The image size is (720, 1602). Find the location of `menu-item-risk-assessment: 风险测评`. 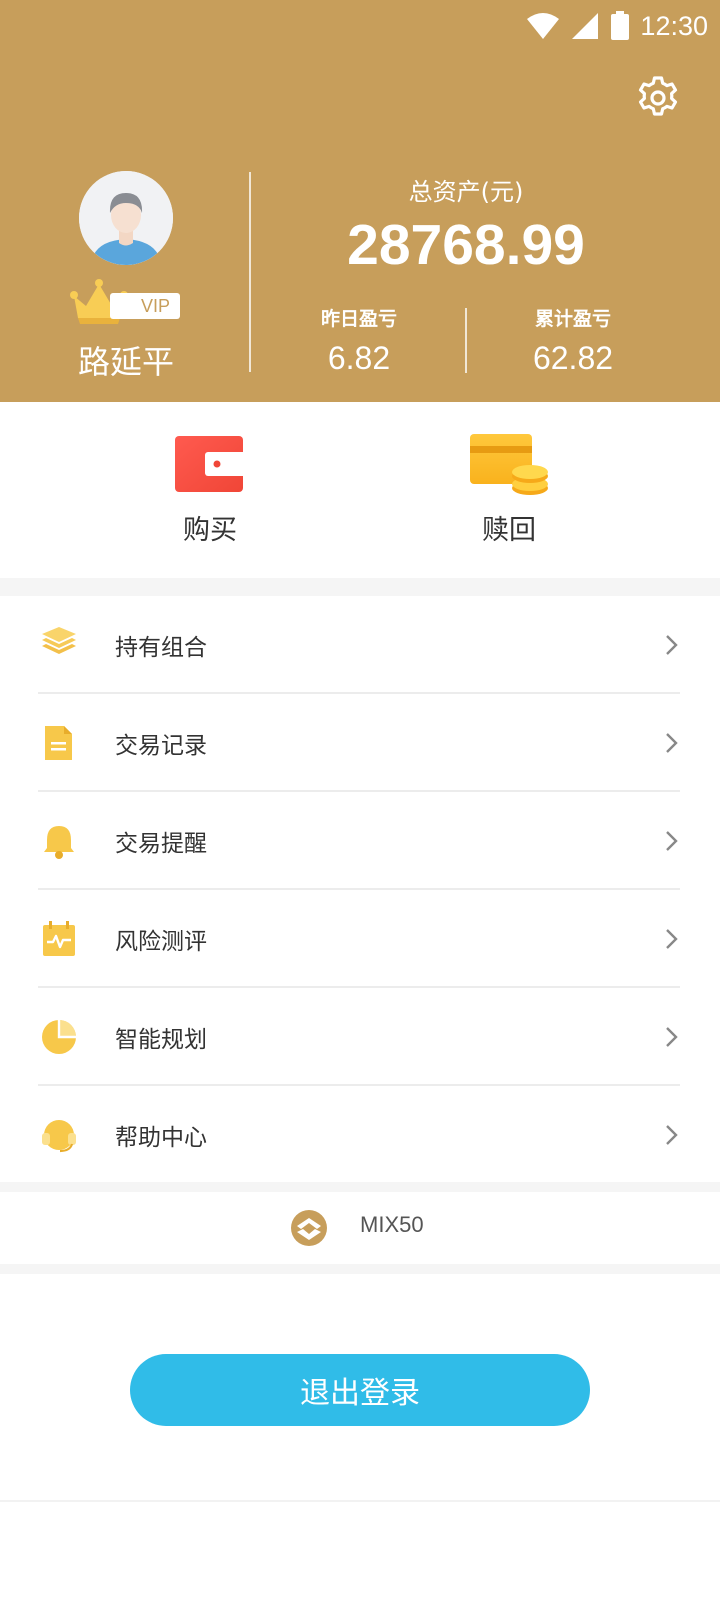

menu-item-risk-assessment: 风险测评 is located at coordinates (360, 939).